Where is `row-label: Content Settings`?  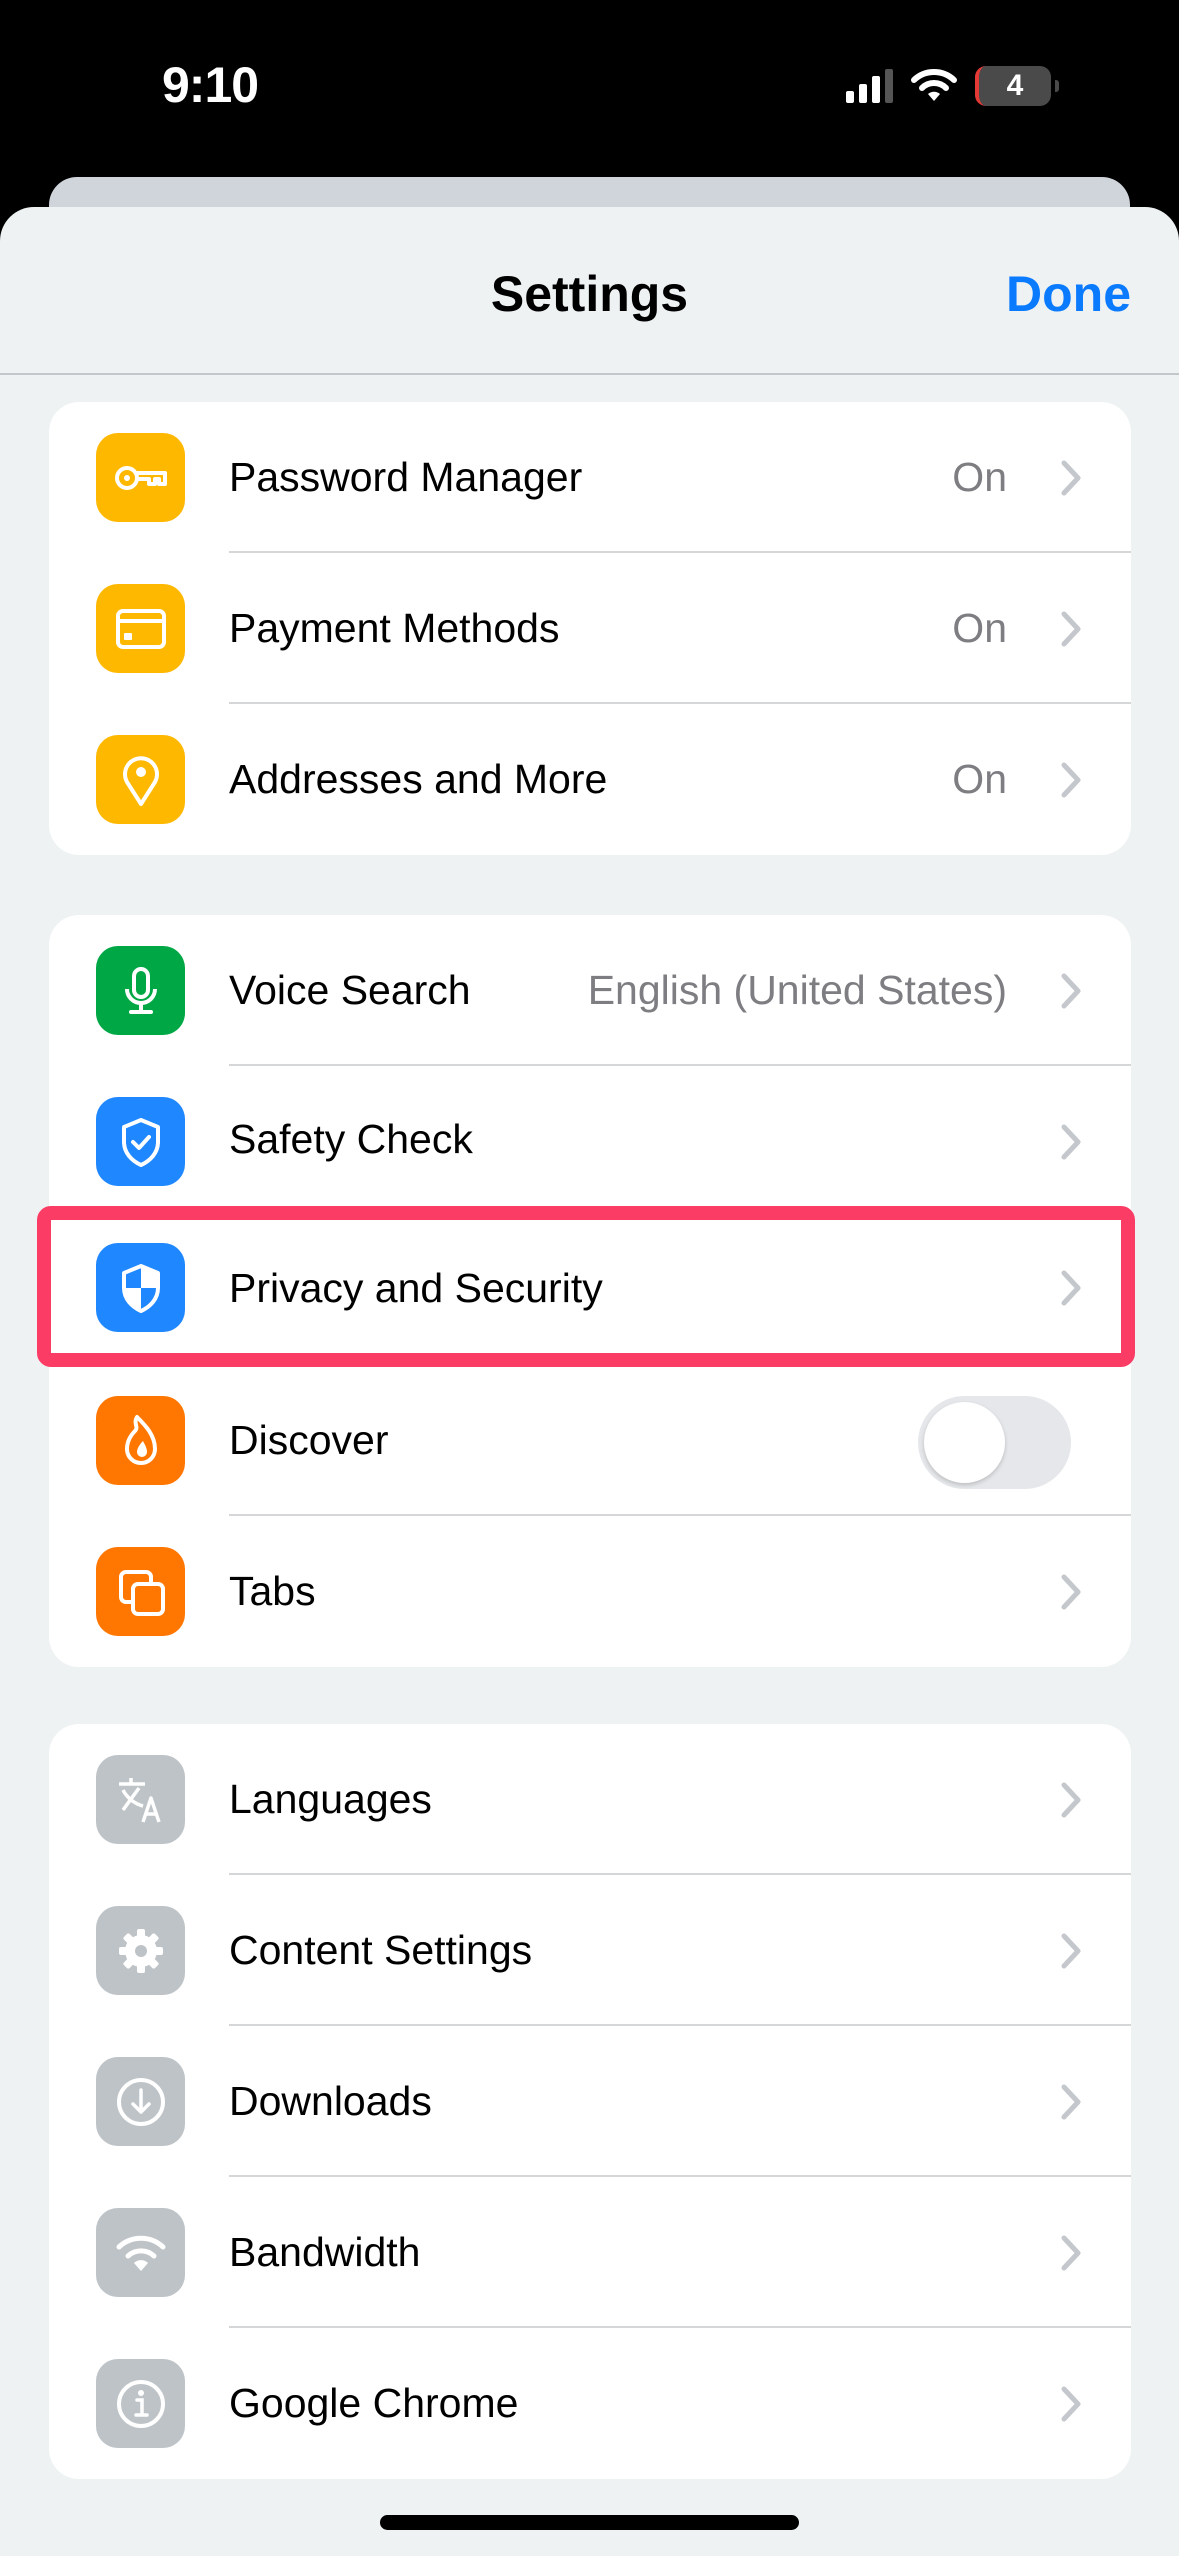 row-label: Content Settings is located at coordinates (381, 1950).